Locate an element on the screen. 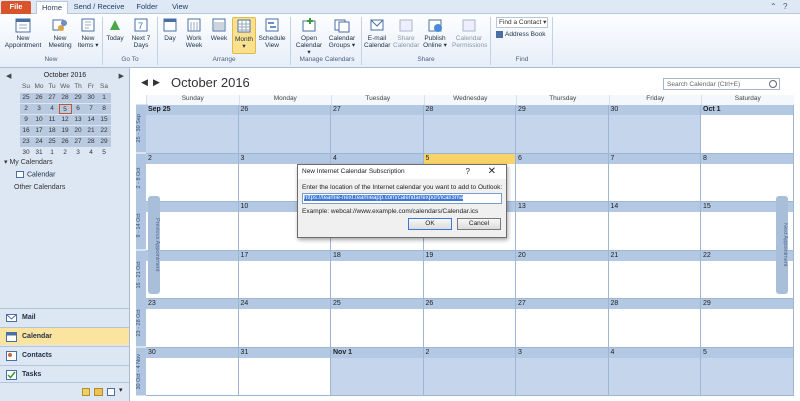  new-meeting-button: New Meeting is located at coordinates (60, 33).